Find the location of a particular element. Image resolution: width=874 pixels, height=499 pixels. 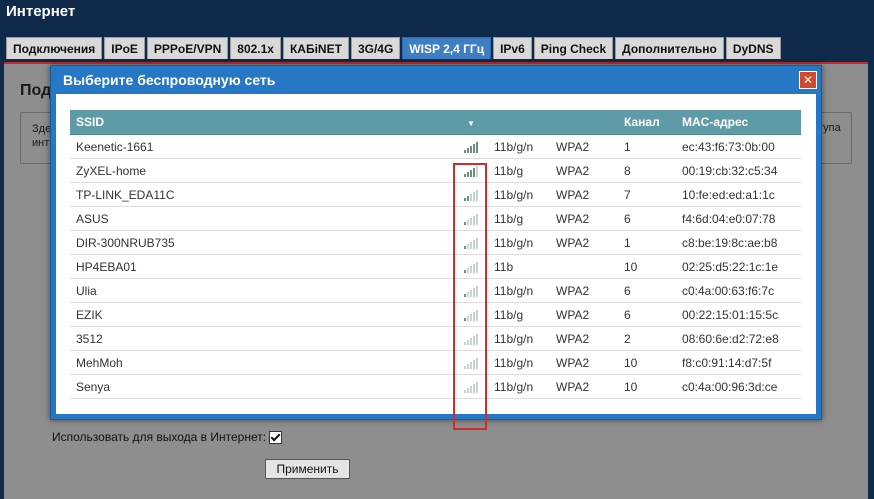

apply-button: Применить is located at coordinates (307, 469).